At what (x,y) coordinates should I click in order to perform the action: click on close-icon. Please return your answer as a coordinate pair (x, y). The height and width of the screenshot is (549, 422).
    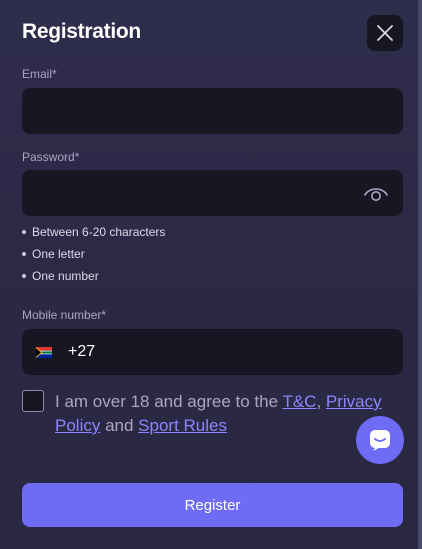
    Looking at the image, I should click on (385, 33).